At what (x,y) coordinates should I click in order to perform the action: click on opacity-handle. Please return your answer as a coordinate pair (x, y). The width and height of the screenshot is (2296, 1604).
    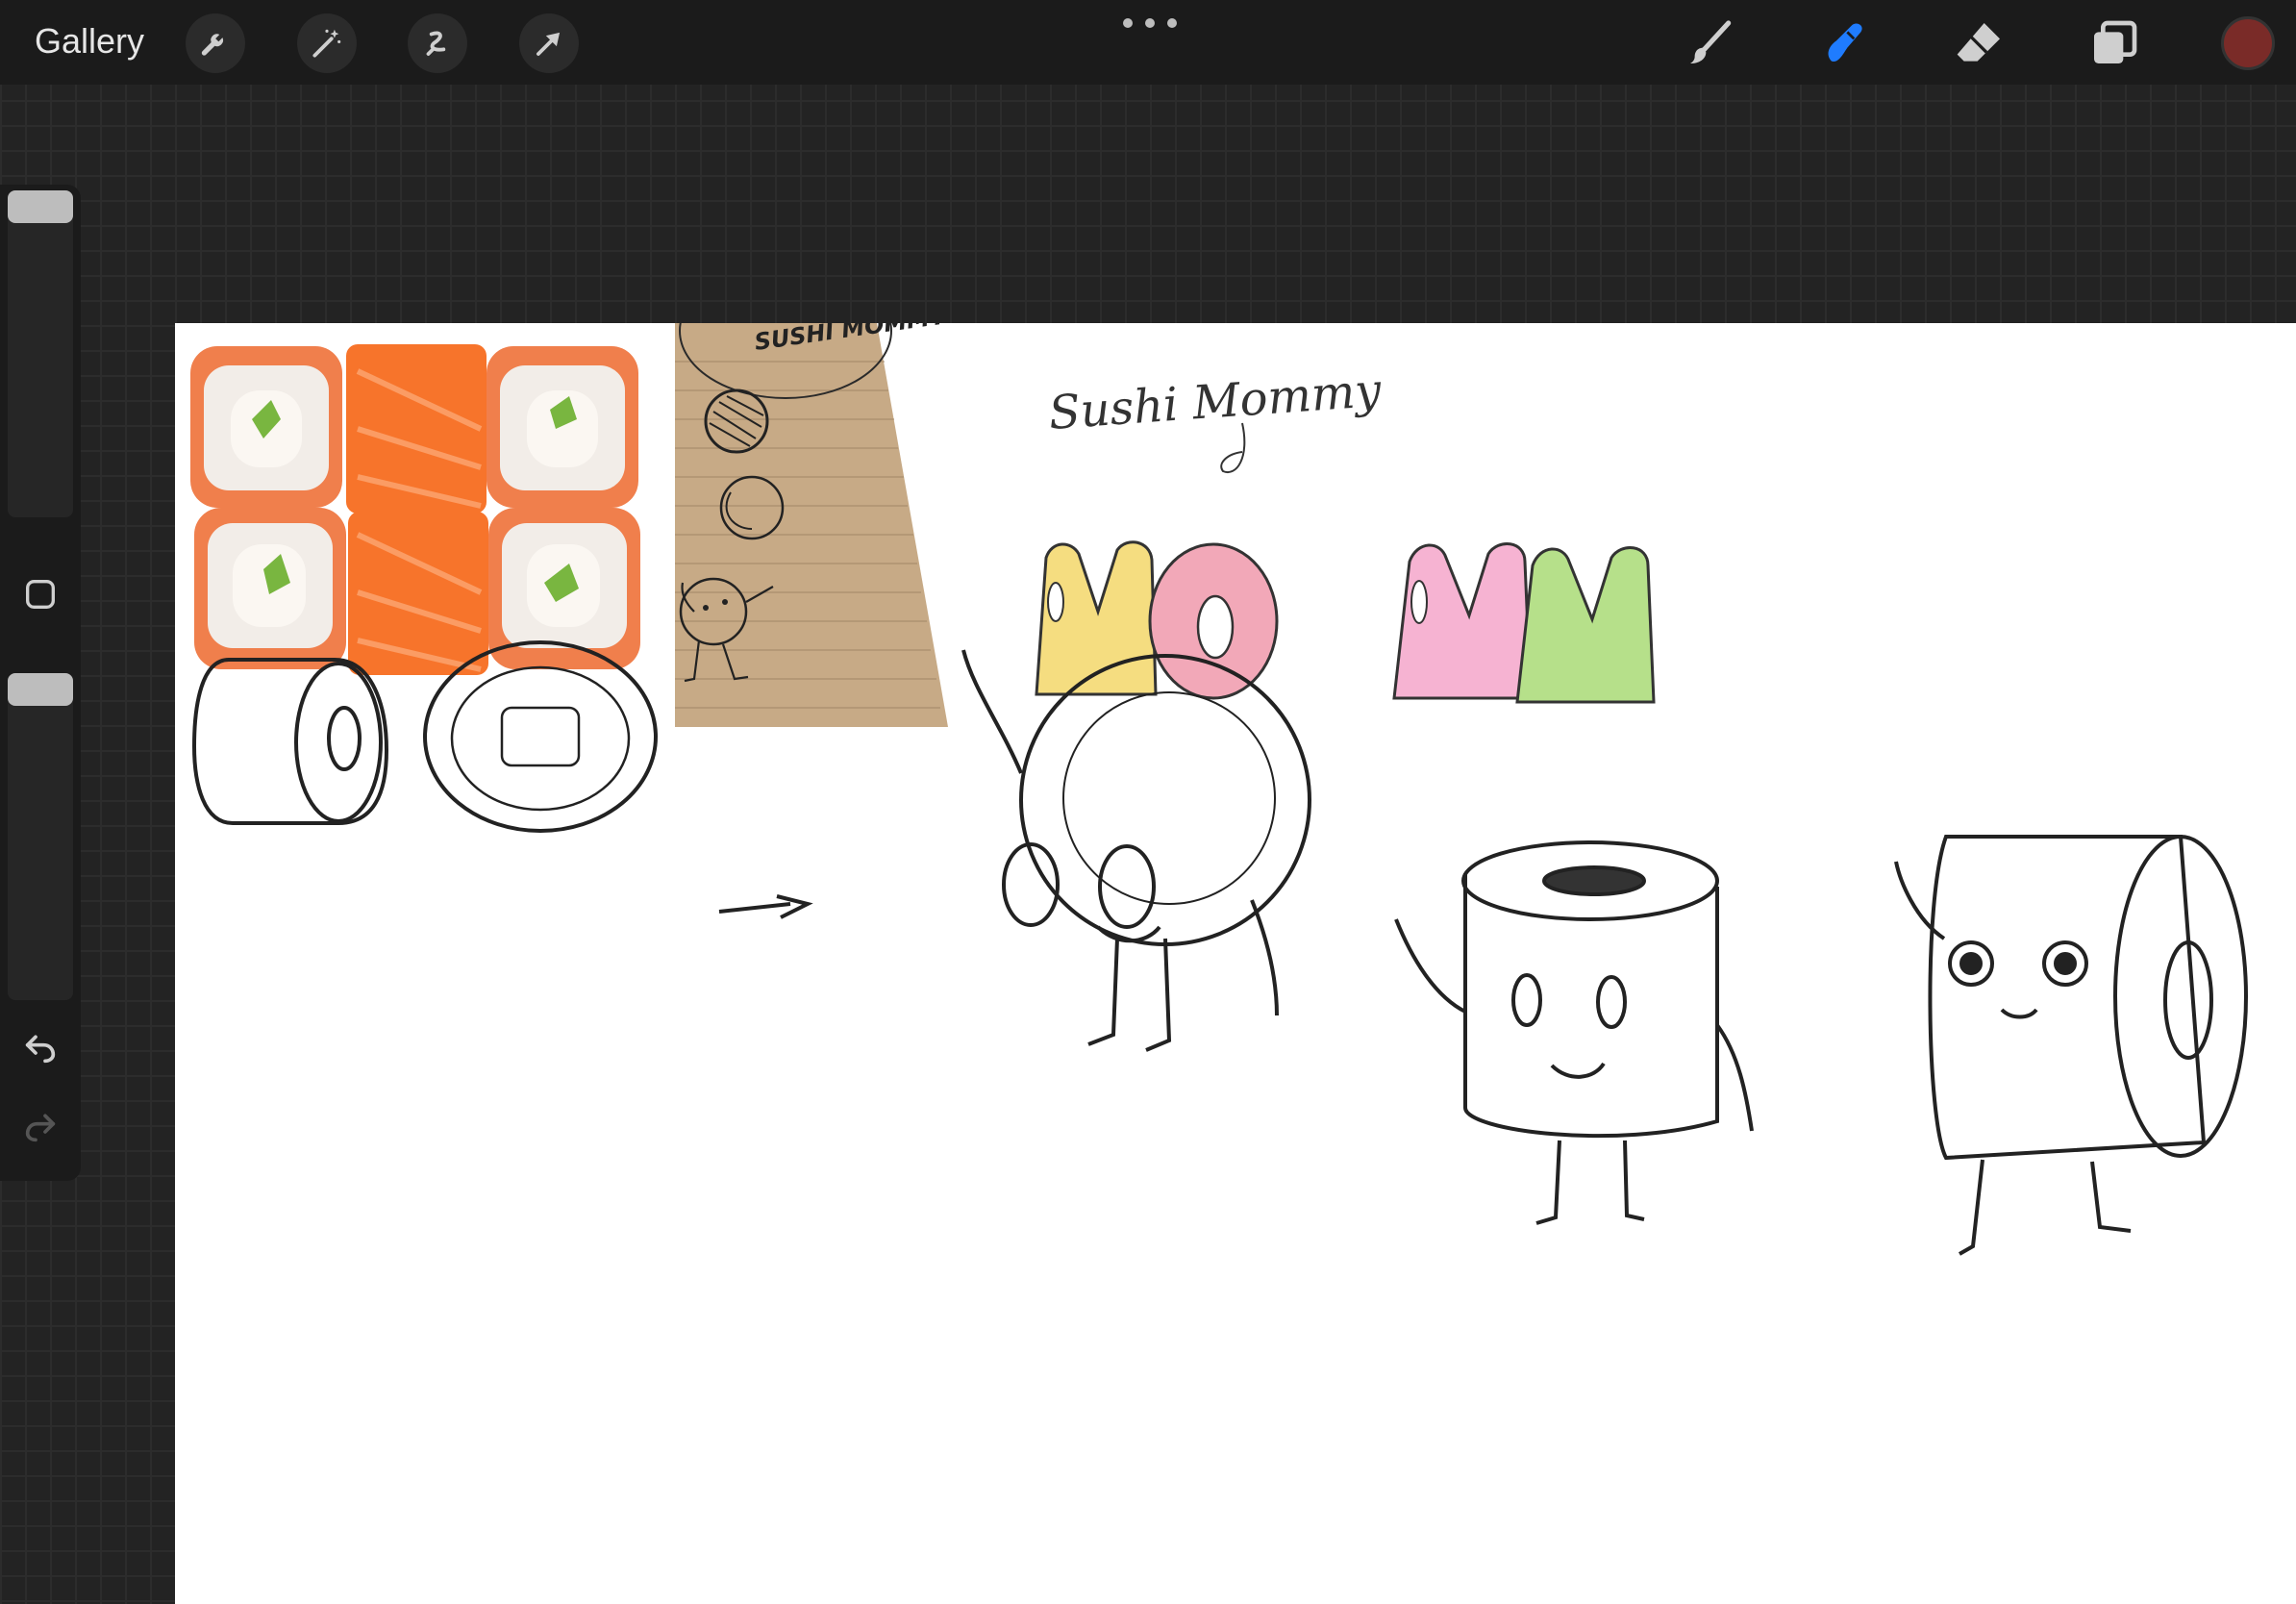
    Looking at the image, I should click on (40, 689).